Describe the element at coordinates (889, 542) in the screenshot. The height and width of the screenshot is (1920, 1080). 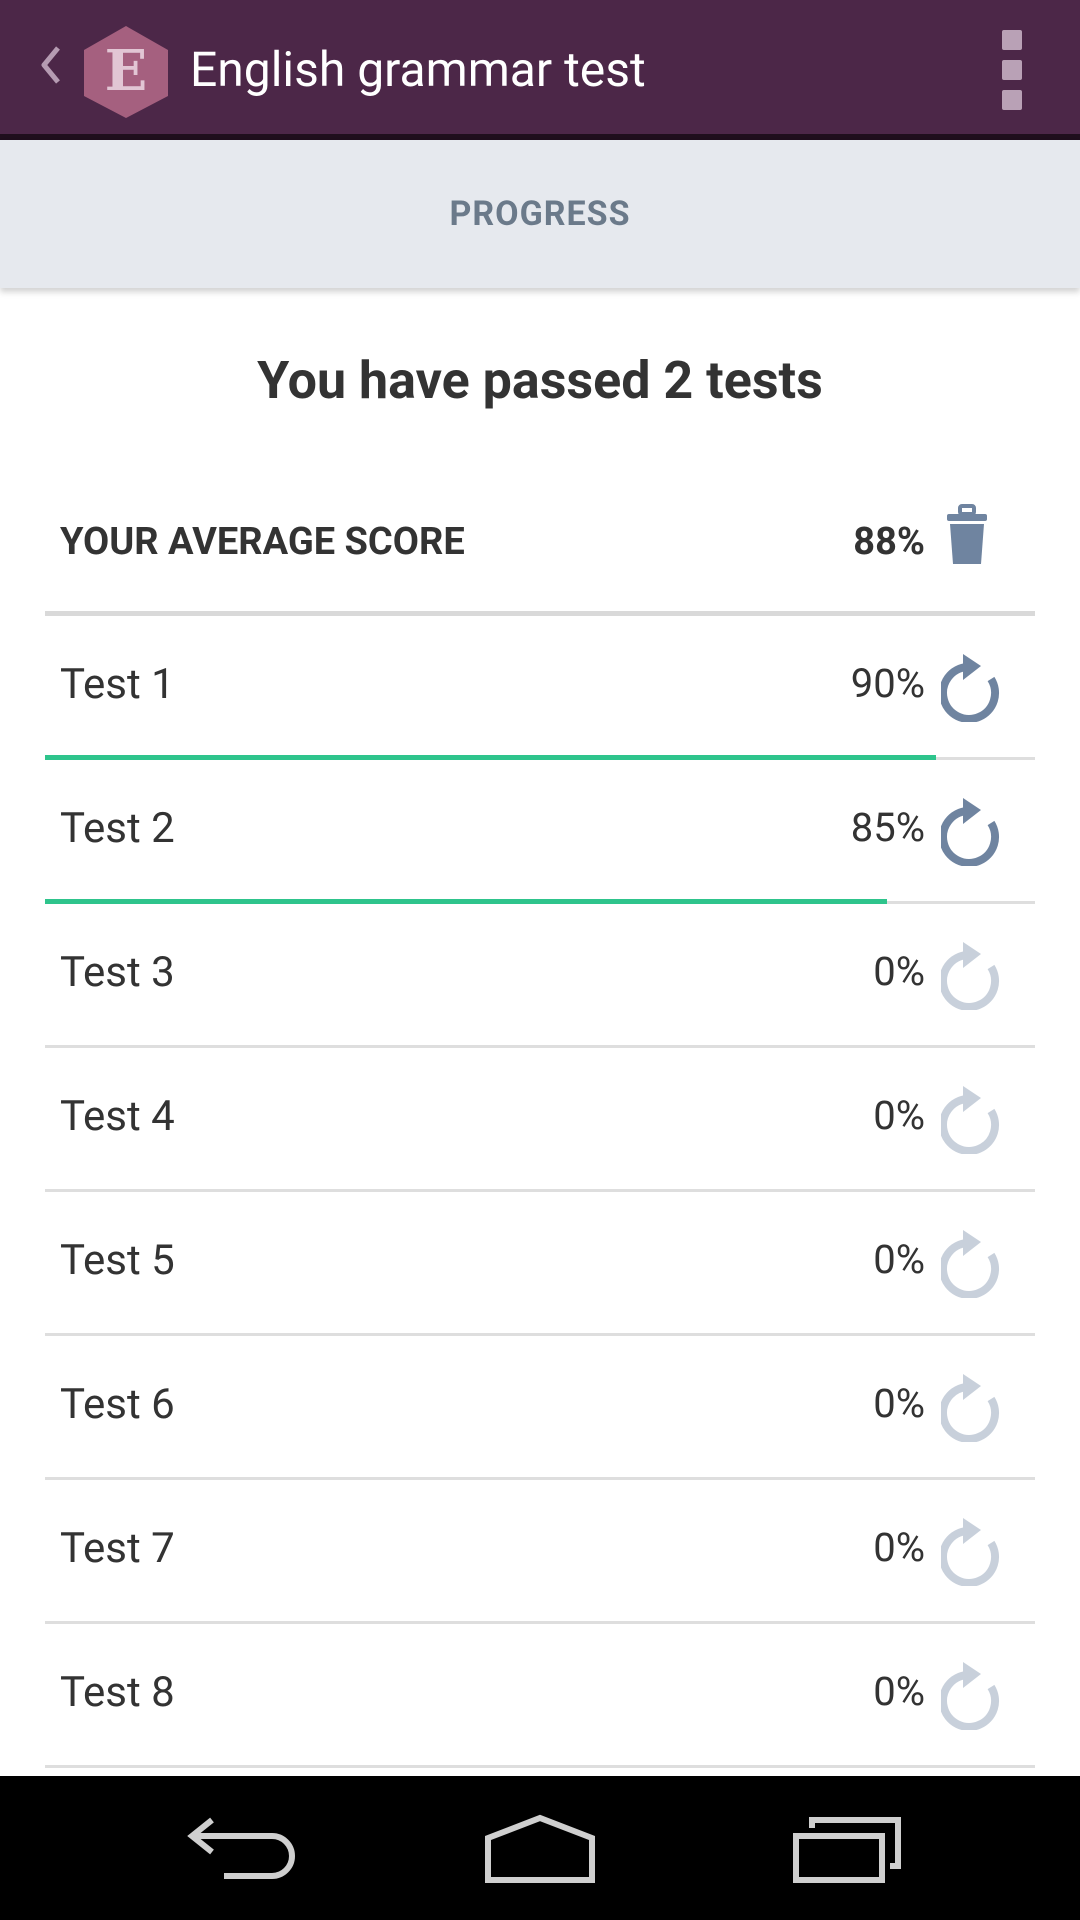
I see `average-score-value: 88%` at that location.